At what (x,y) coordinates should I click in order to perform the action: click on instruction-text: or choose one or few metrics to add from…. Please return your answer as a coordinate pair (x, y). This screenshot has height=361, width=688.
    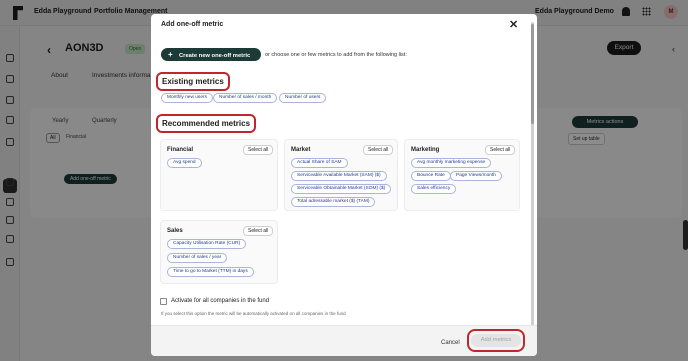
    Looking at the image, I should click on (336, 55).